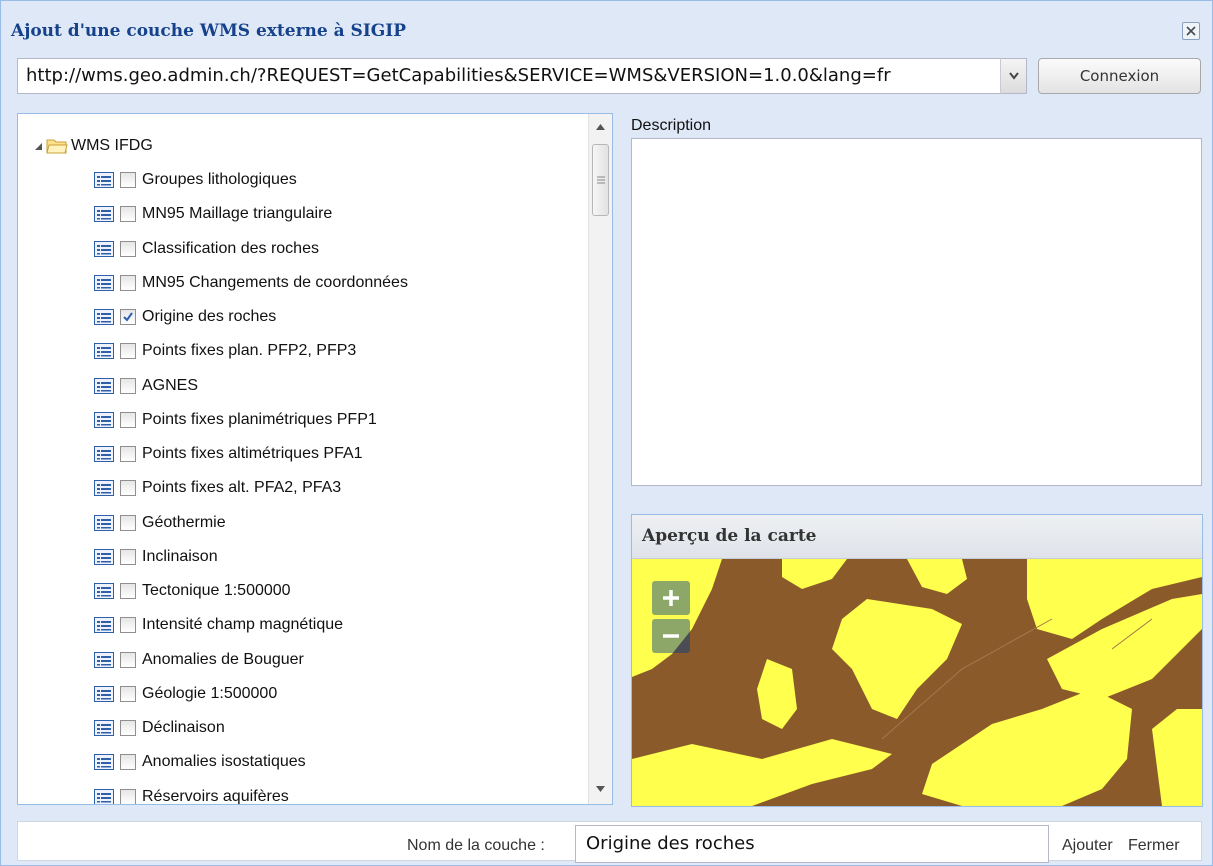  Describe the element at coordinates (38, 146) in the screenshot. I see `expand-triangle-icon` at that location.